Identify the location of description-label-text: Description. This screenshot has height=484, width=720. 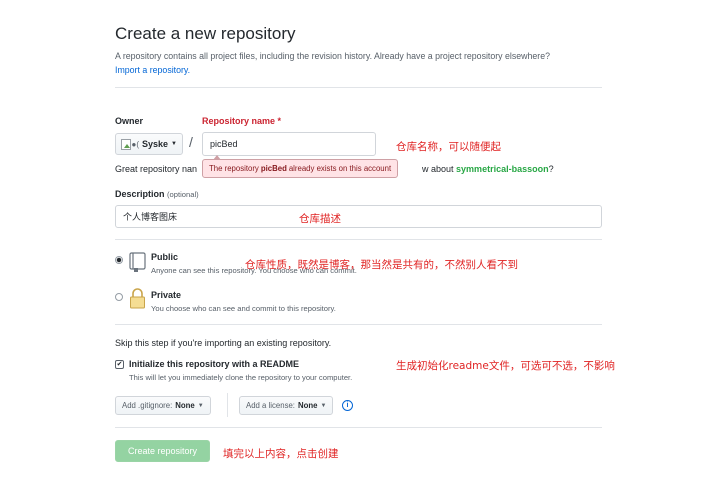
(140, 194).